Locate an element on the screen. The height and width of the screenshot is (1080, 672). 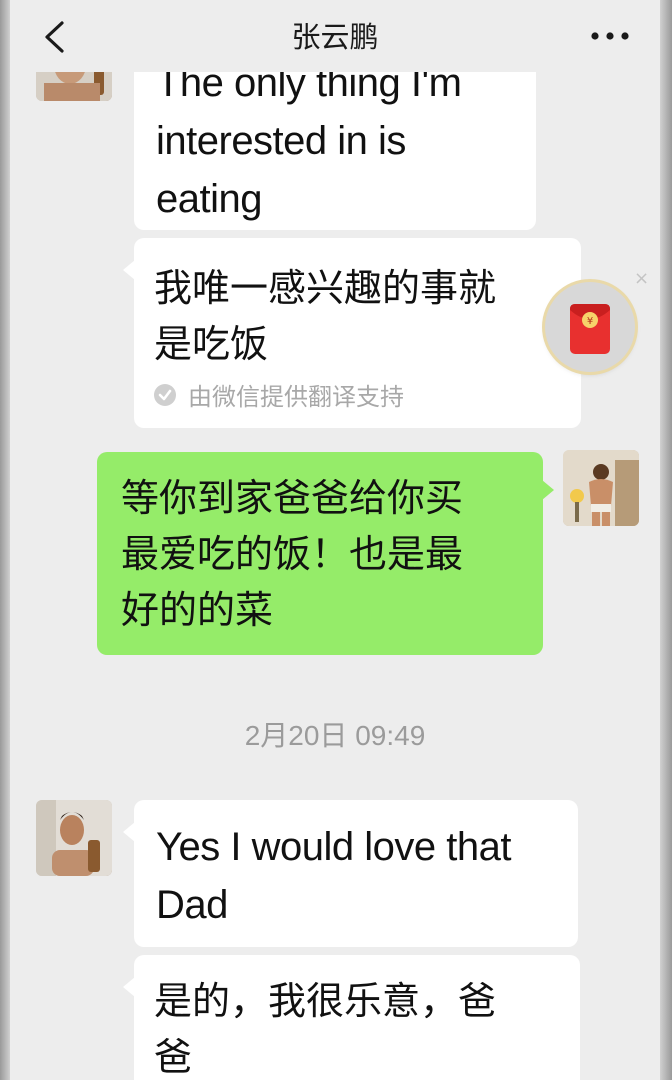
my-avatar is located at coordinates (601, 488).